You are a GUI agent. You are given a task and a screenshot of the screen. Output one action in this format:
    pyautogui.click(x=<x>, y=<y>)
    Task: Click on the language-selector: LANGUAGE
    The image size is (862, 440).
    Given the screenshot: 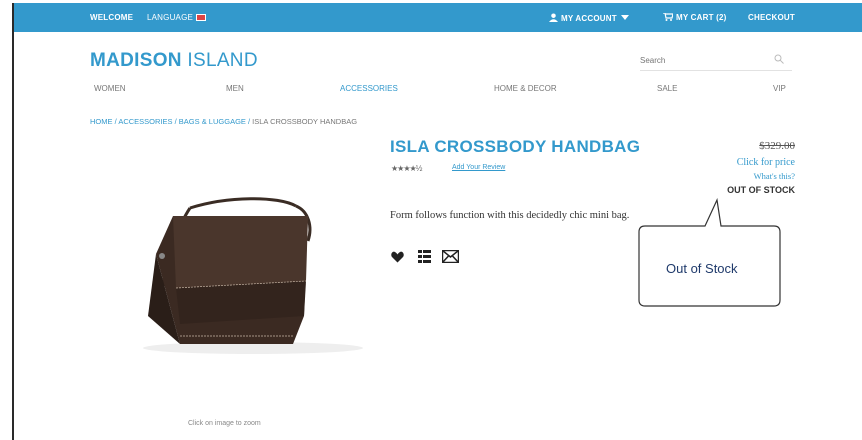 What is the action you would take?
    pyautogui.click(x=177, y=17)
    